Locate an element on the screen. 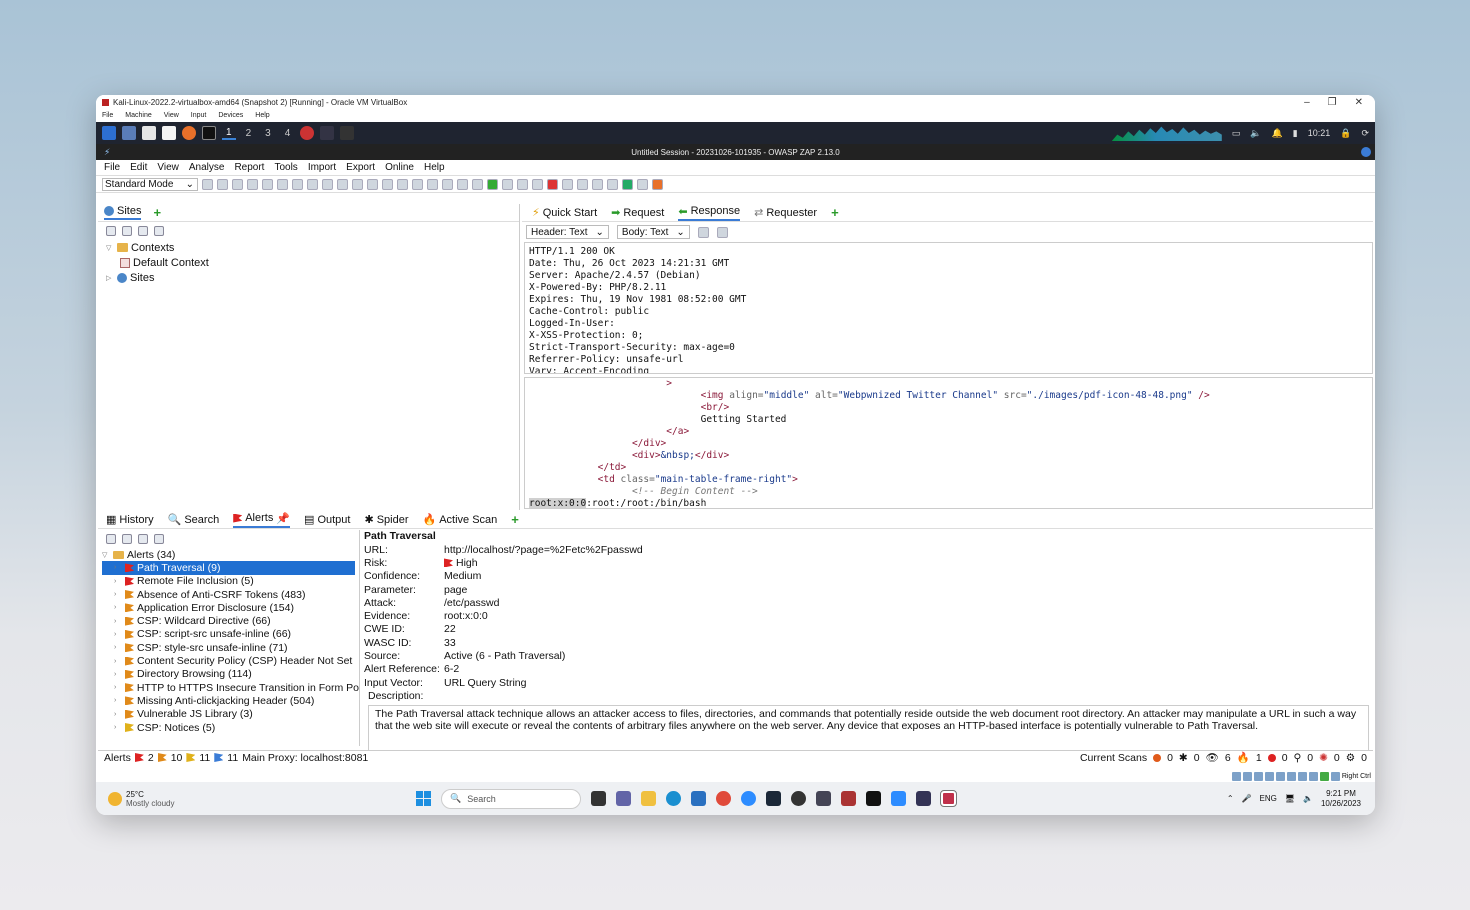  tab-quick-start: ⚡ Quick Start is located at coordinates (564, 213).